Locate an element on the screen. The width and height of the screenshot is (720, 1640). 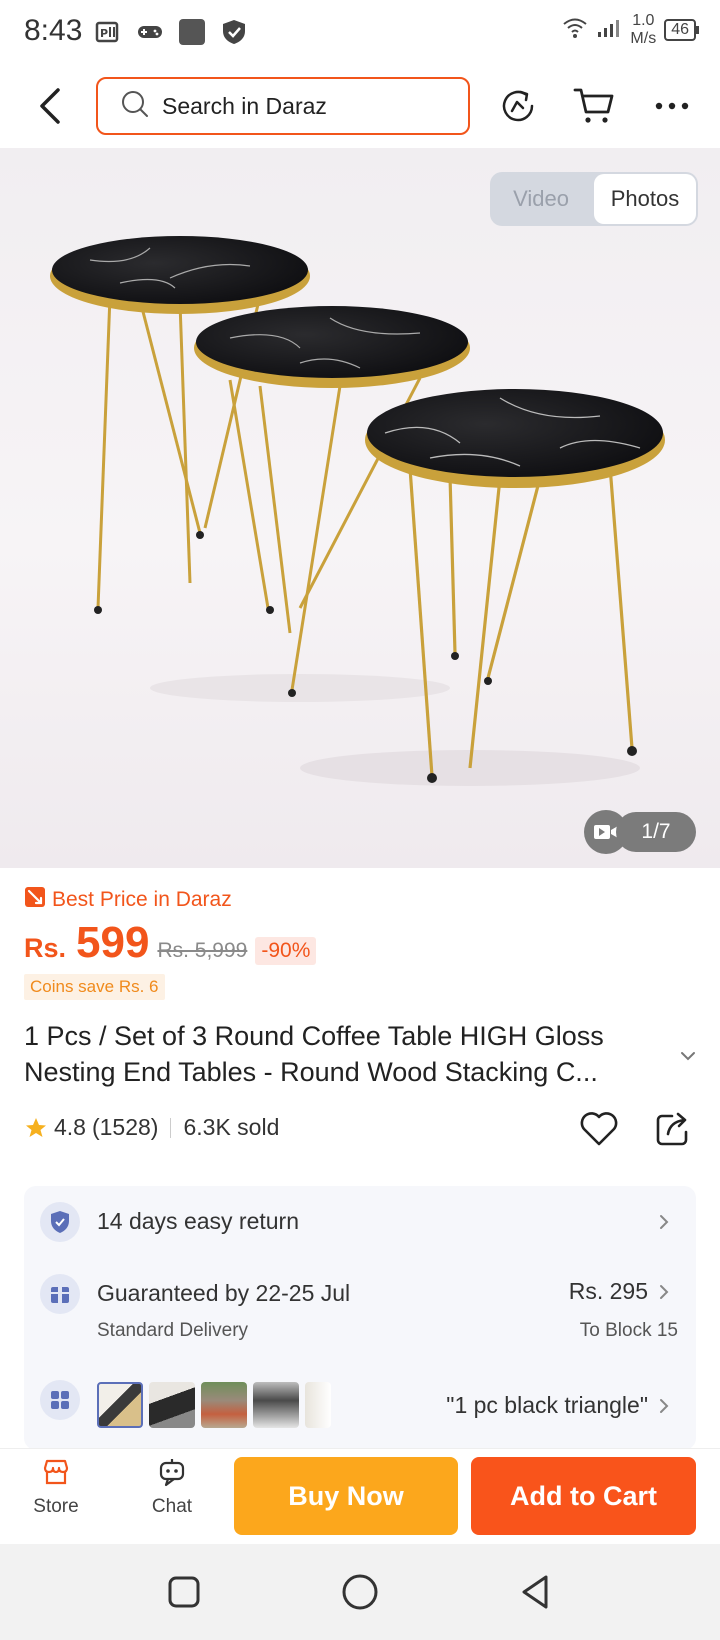
variant-thumbnails is located at coordinates (214, 1405).